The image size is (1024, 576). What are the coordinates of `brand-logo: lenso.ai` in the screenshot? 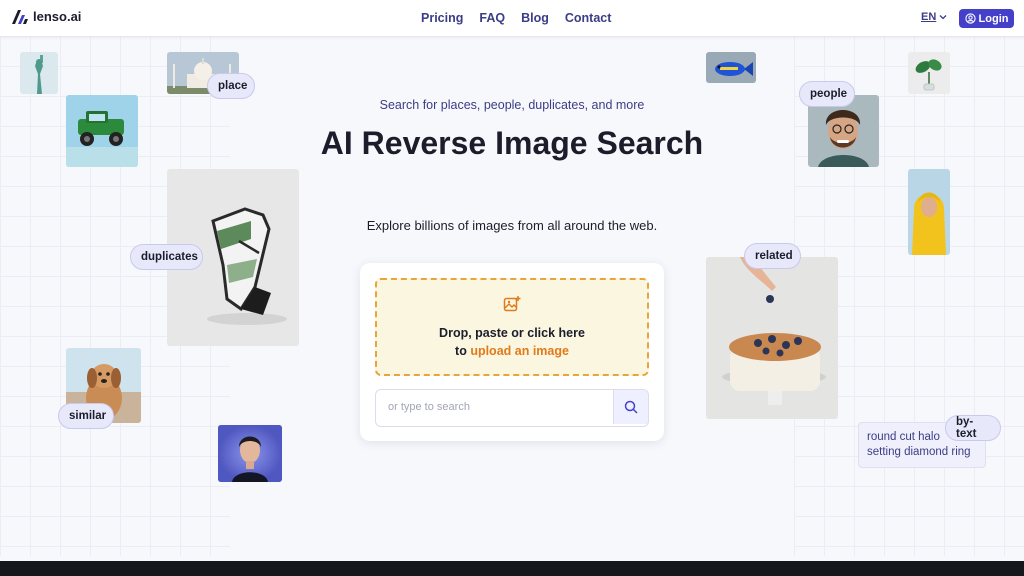 It's located at (46, 16).